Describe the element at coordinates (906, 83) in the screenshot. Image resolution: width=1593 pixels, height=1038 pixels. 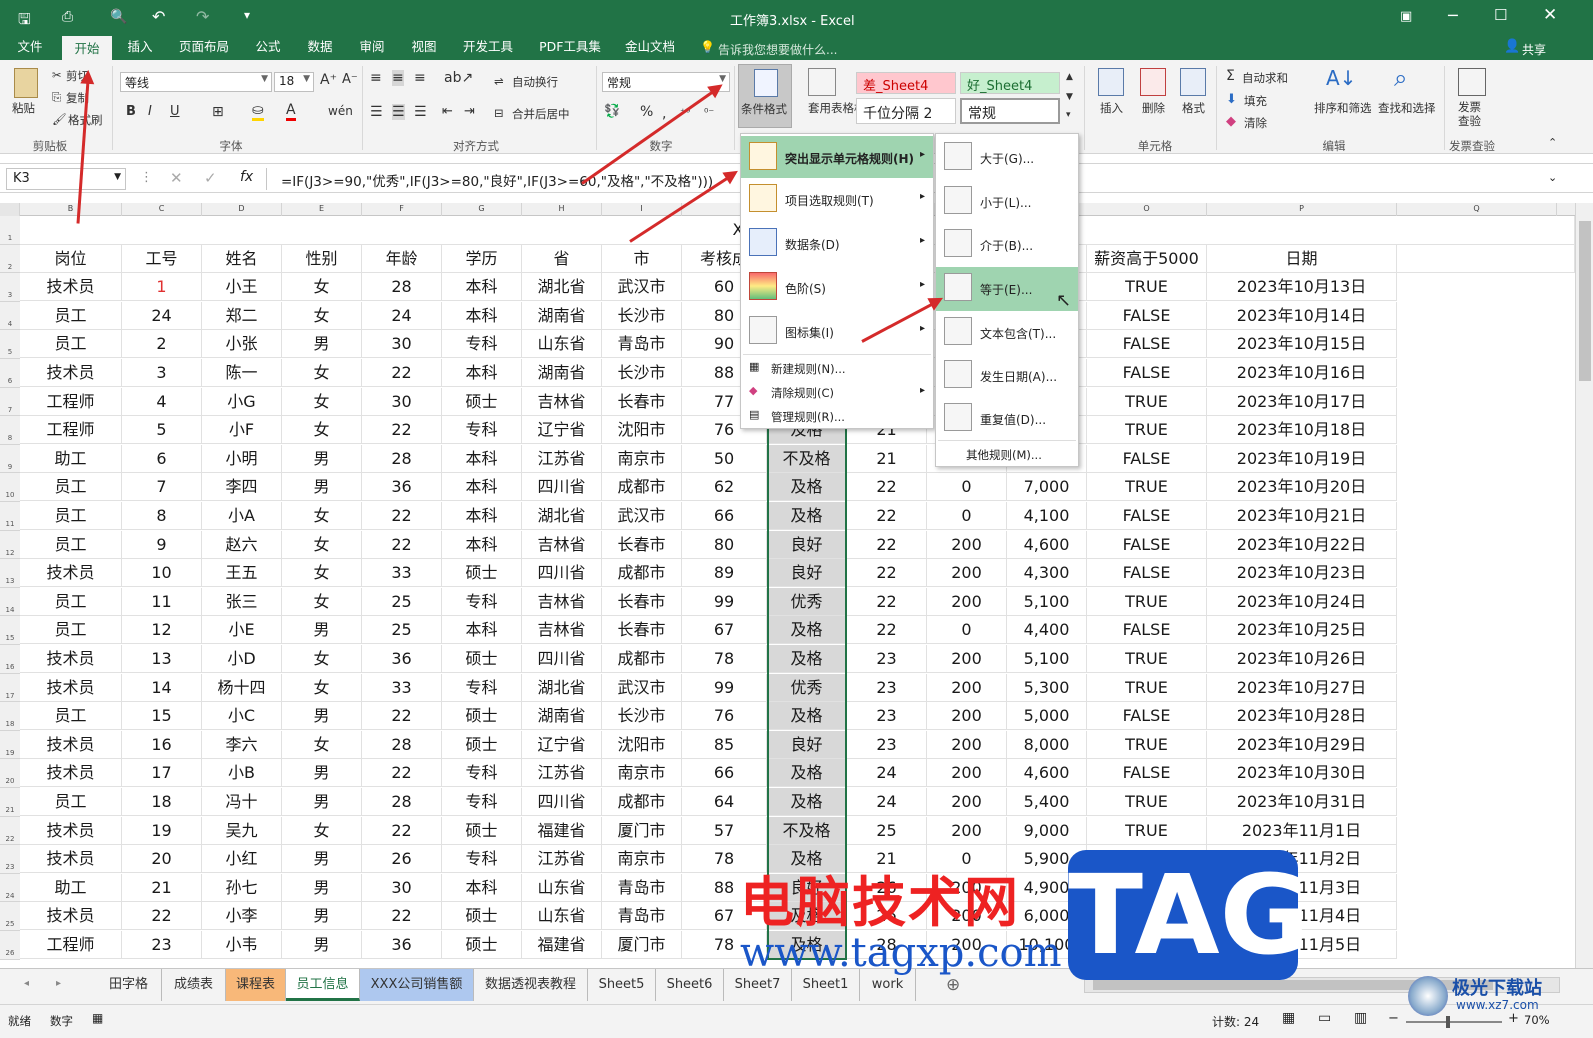
I see `style-bad: 差_Sheet4` at that location.